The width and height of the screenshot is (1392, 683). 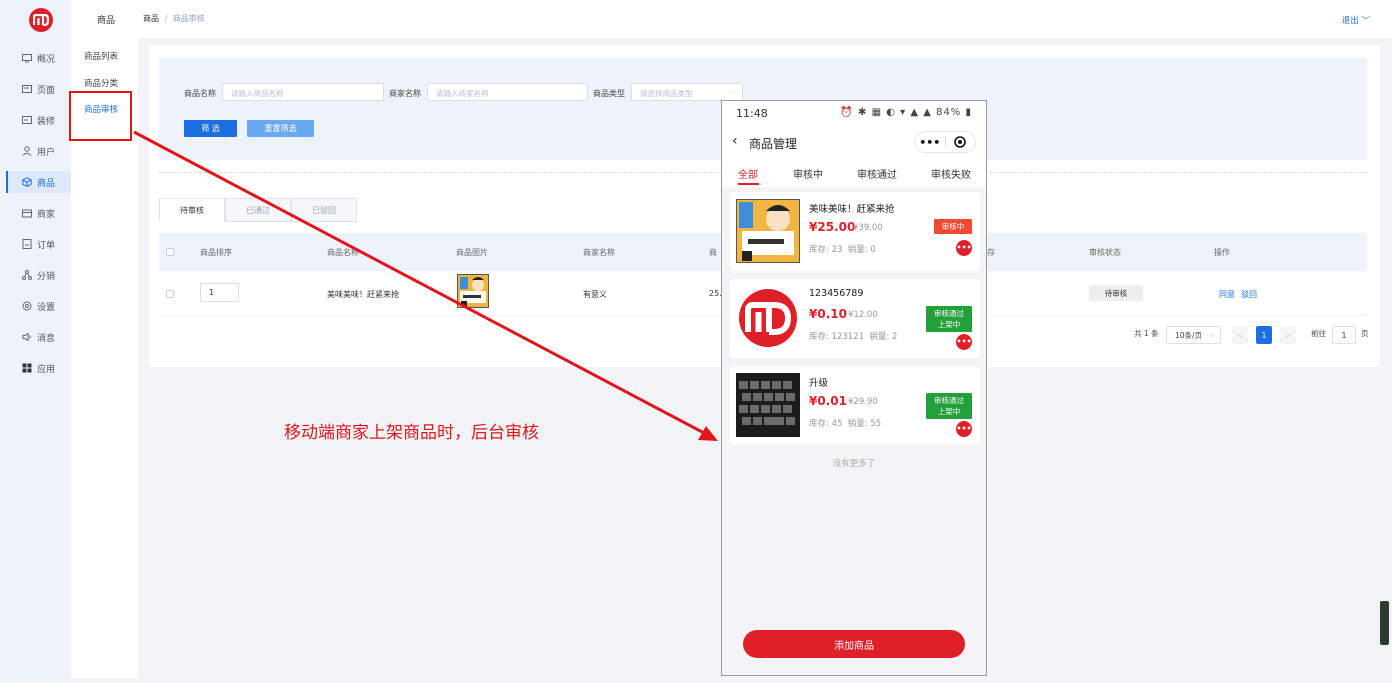 What do you see at coordinates (863, 402) in the screenshot?
I see `product-original-price: ¥29.90` at bounding box center [863, 402].